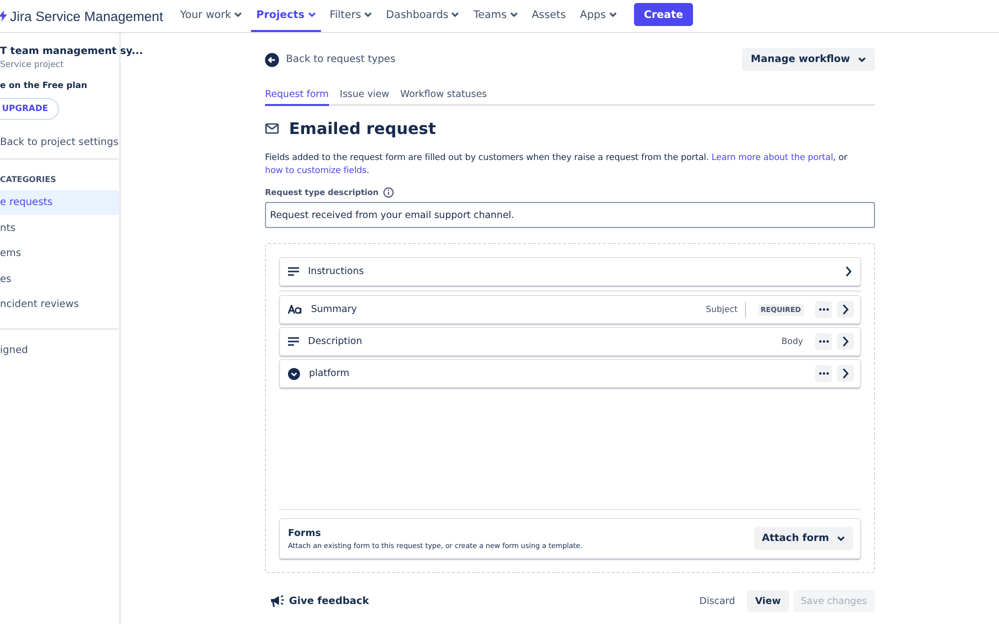  Describe the element at coordinates (316, 171) in the screenshot. I see `customize-fields-link: how to customize fields` at that location.